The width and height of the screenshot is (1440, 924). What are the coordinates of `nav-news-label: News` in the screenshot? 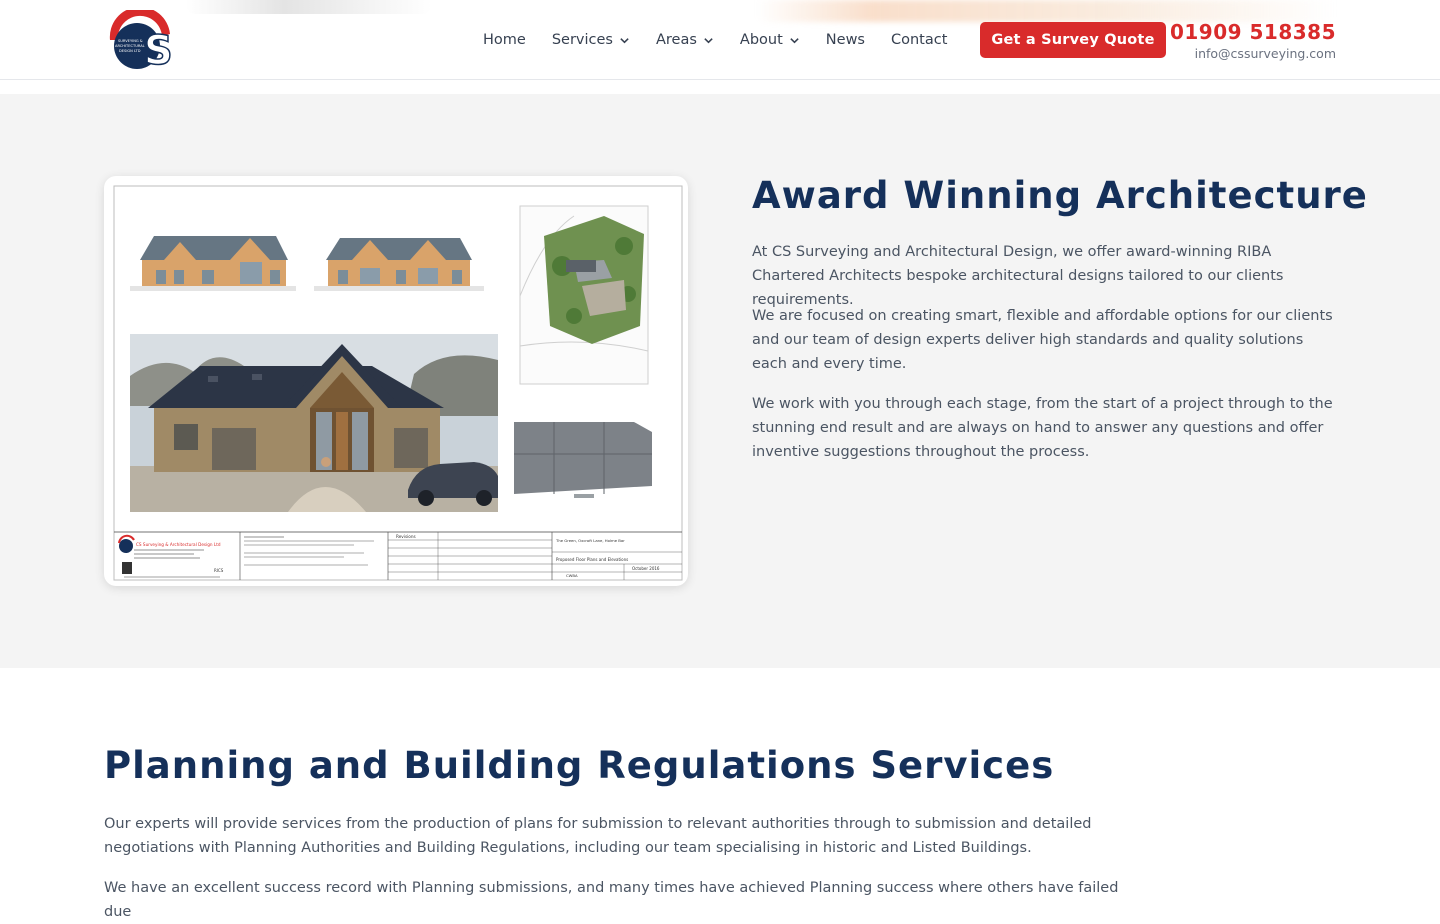 It's located at (845, 40).